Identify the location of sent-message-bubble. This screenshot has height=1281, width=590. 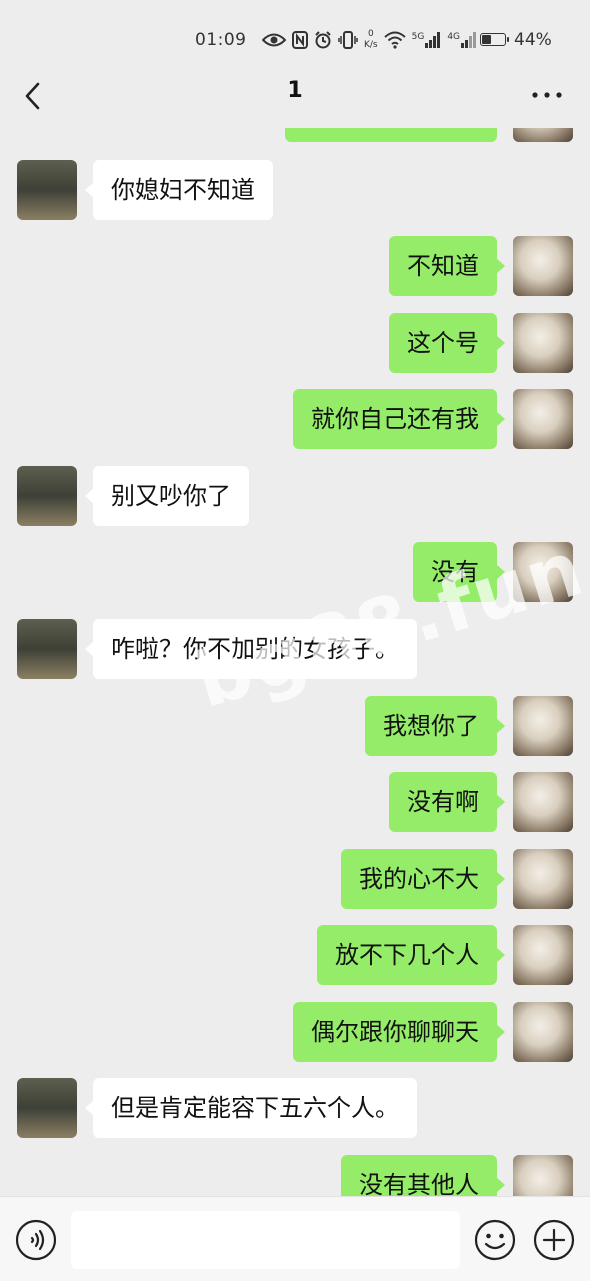
(391, 135).